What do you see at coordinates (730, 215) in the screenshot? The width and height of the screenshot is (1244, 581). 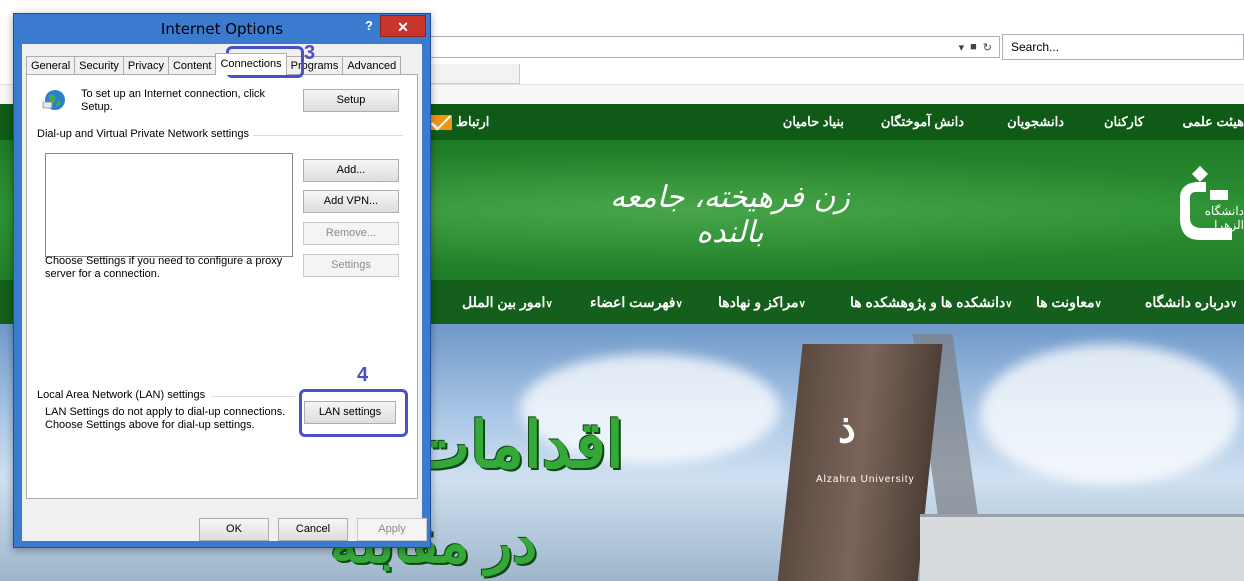 I see `site-slogan: زن فرهیخته، جامعه بالنده` at bounding box center [730, 215].